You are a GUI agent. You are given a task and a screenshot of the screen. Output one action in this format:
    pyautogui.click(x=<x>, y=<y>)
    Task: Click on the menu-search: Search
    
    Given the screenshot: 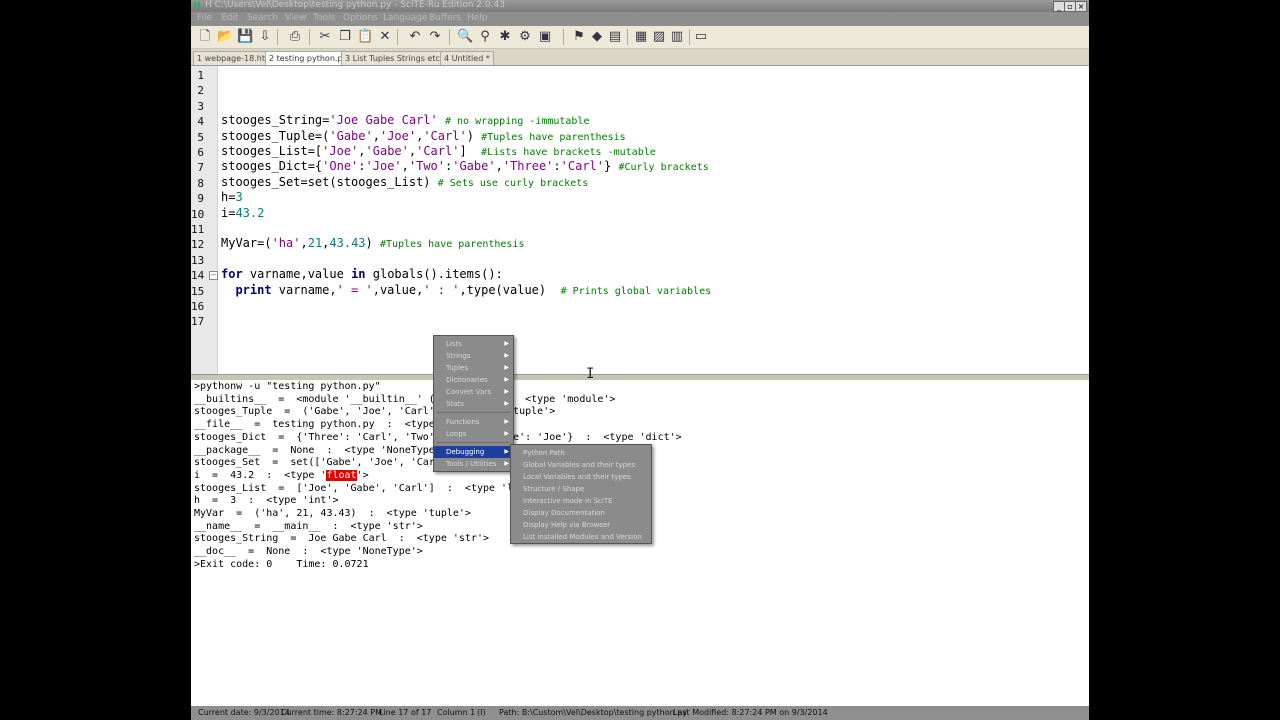 What is the action you would take?
    pyautogui.click(x=262, y=18)
    